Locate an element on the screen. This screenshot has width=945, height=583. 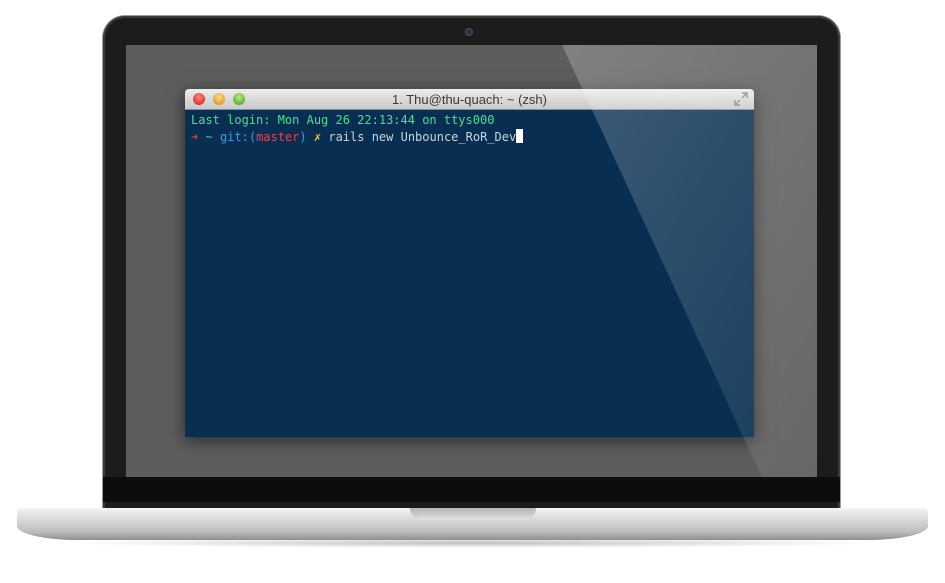
terminal-titlebar: 1. Thu@thu-quach: ~ (zsh) is located at coordinates (469, 99).